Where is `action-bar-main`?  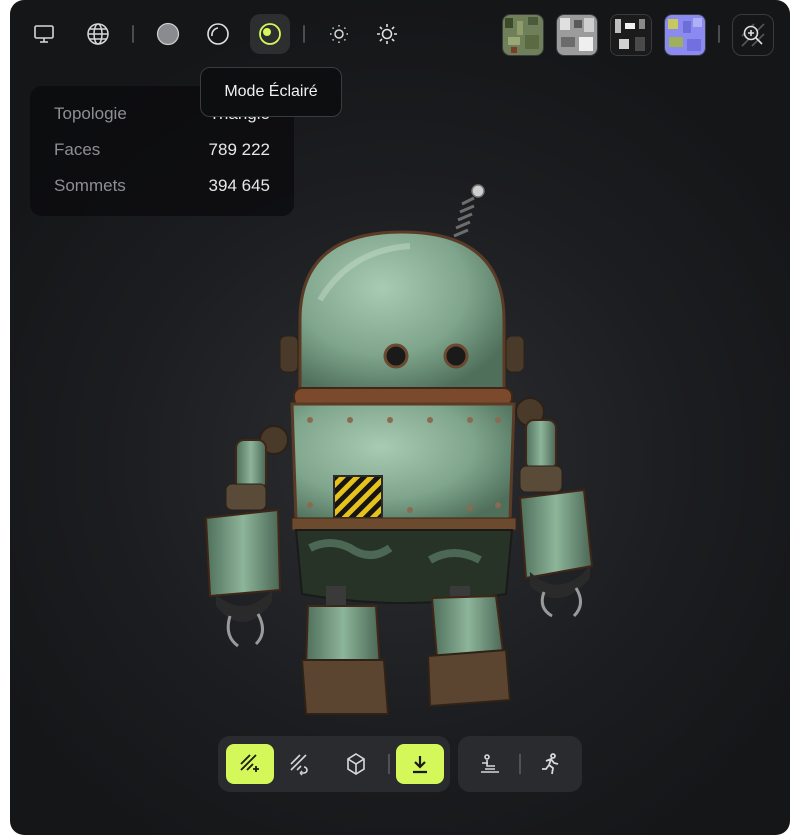
action-bar-main is located at coordinates (334, 764).